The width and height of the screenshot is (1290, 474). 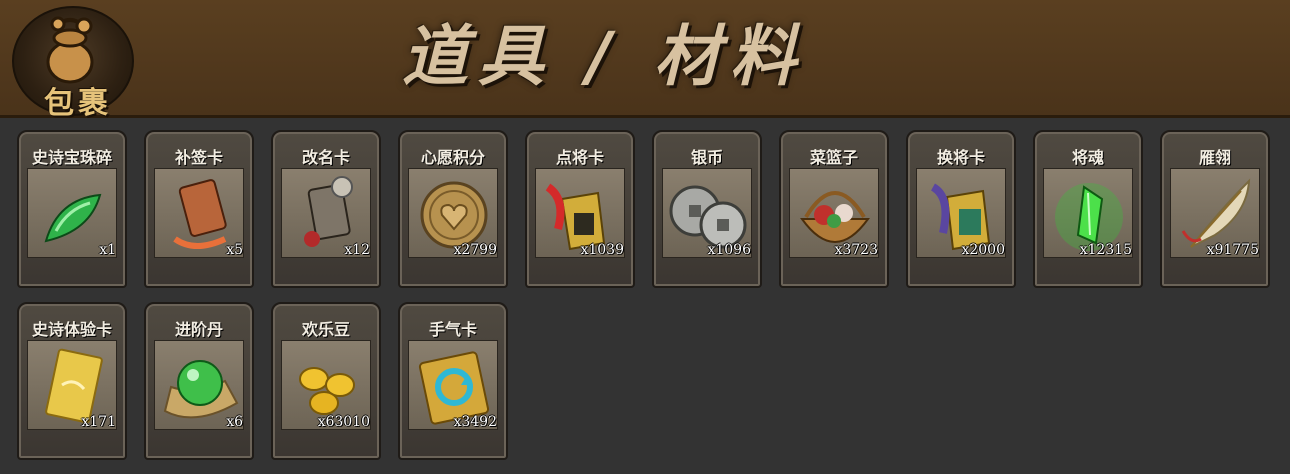 What do you see at coordinates (357, 250) in the screenshot?
I see `item-count: x12` at bounding box center [357, 250].